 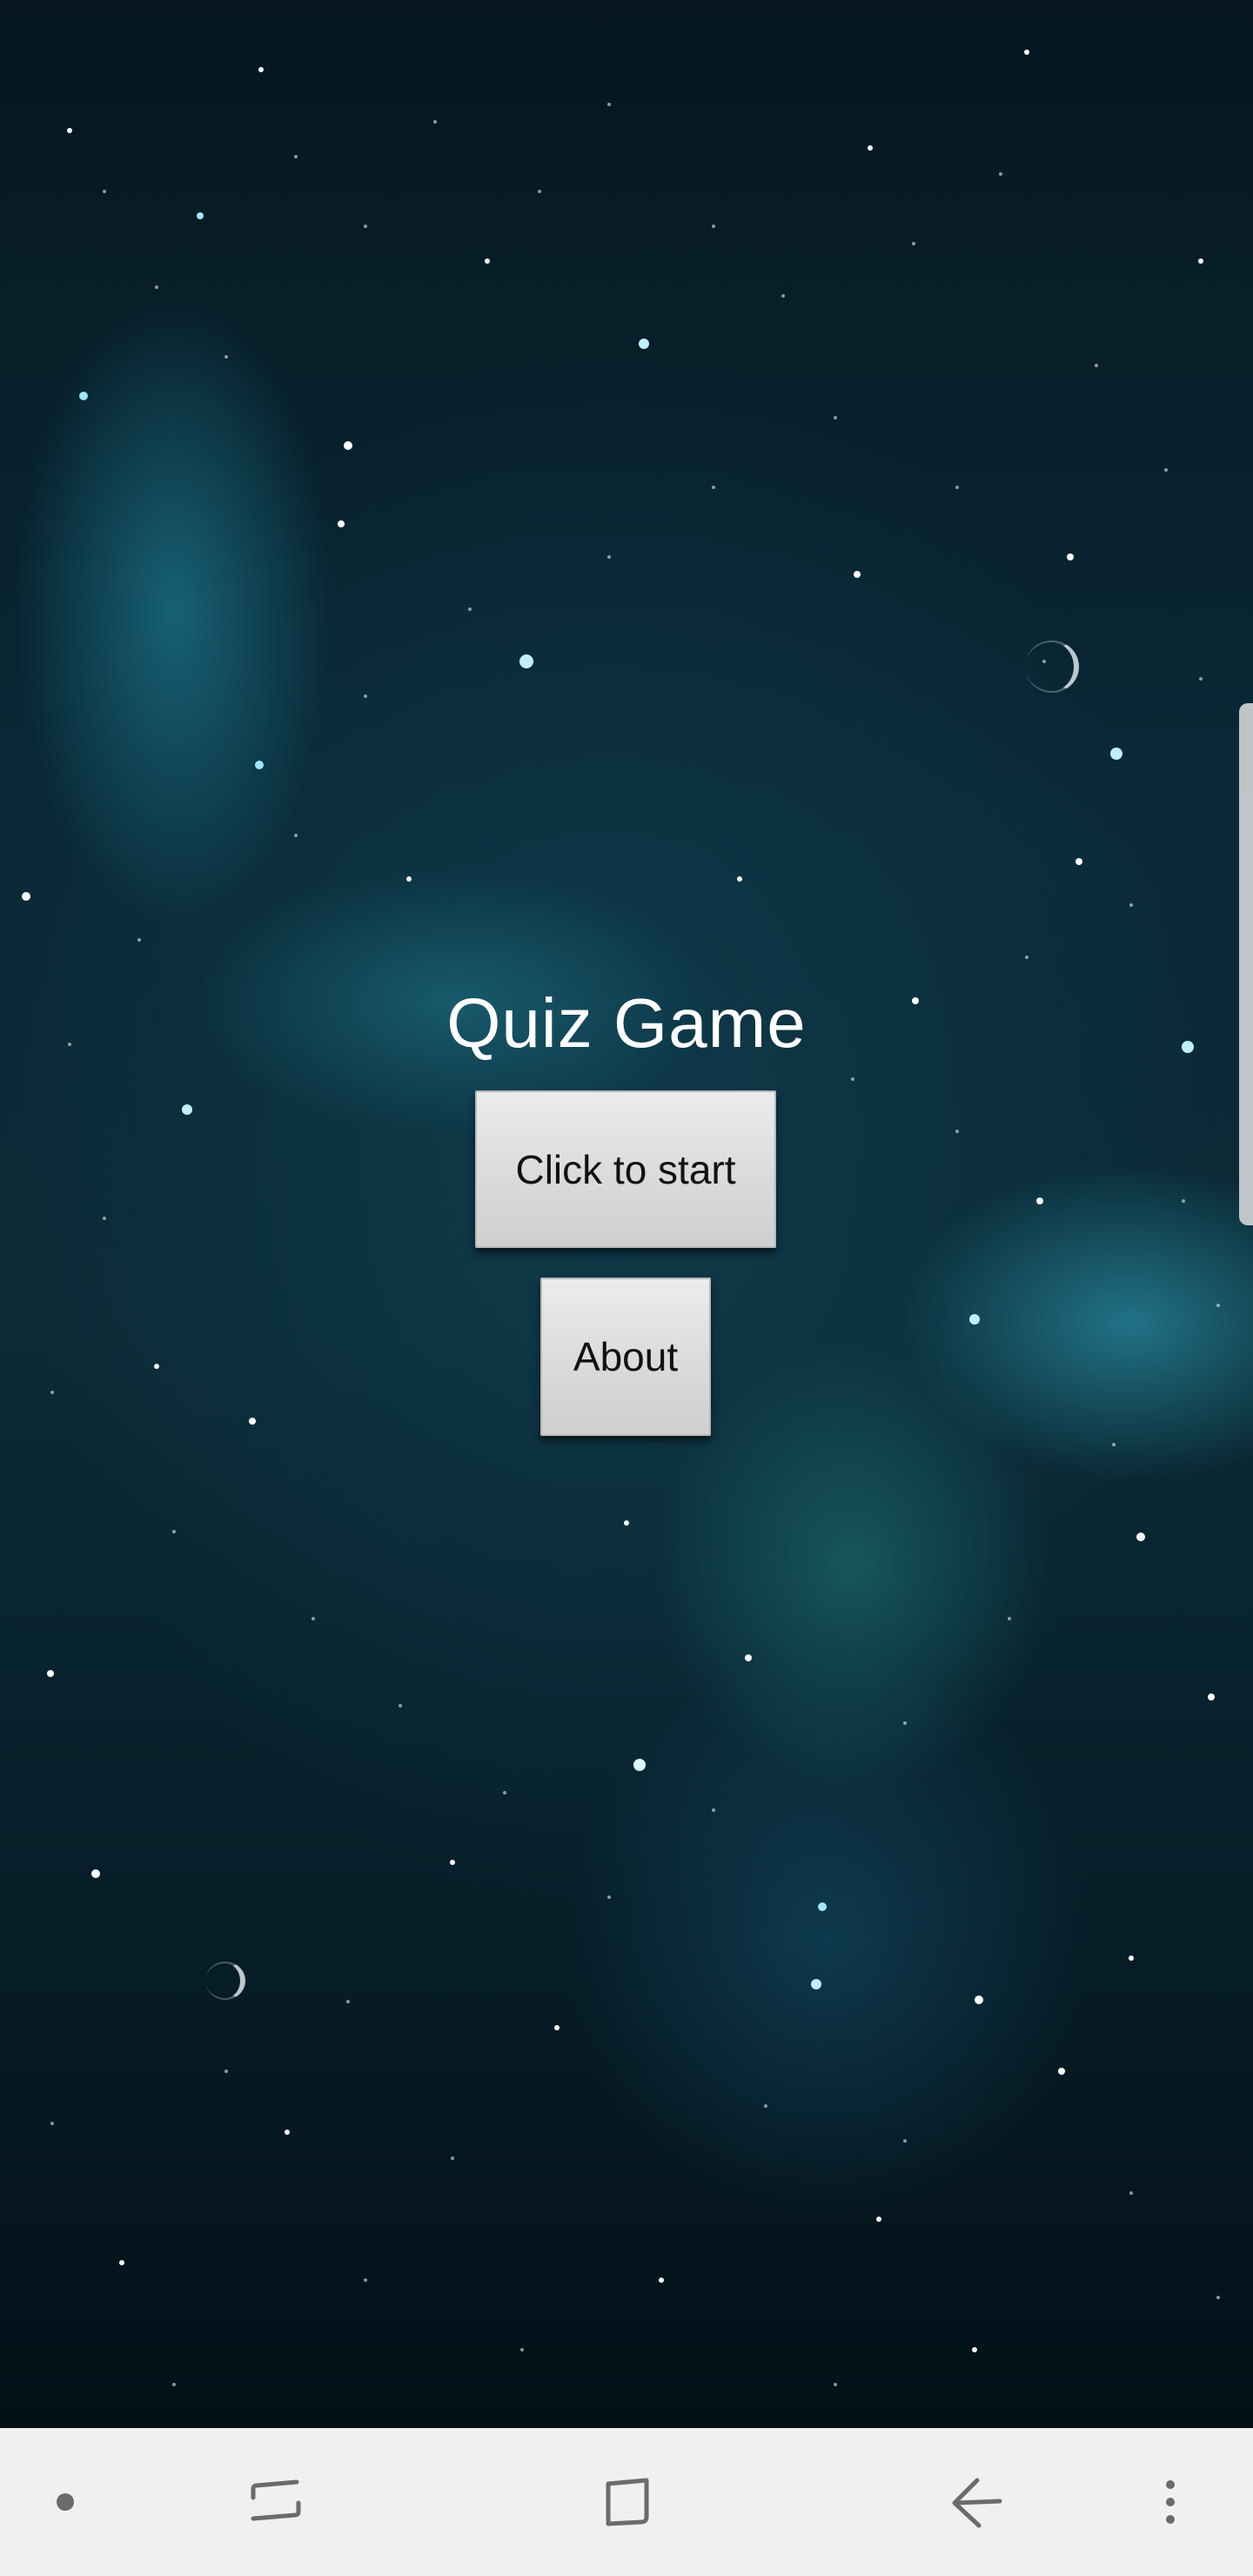 What do you see at coordinates (626, 1023) in the screenshot?
I see `page-title: Quiz Game` at bounding box center [626, 1023].